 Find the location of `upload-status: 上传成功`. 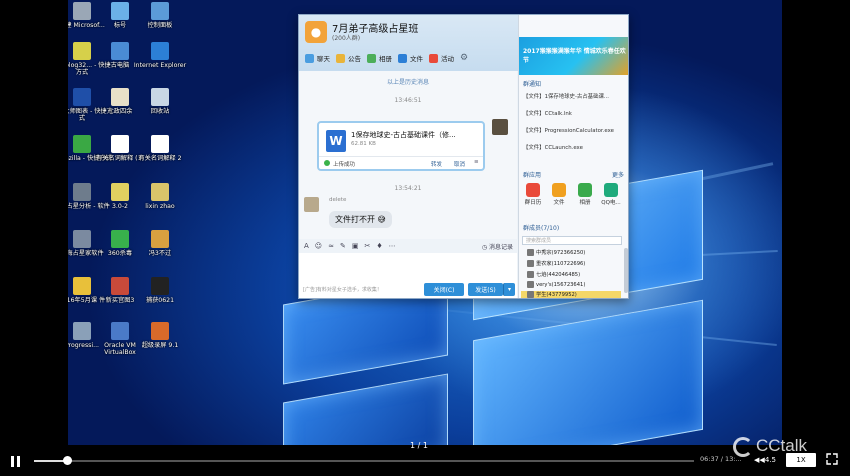

upload-status: 上传成功 is located at coordinates (344, 165).